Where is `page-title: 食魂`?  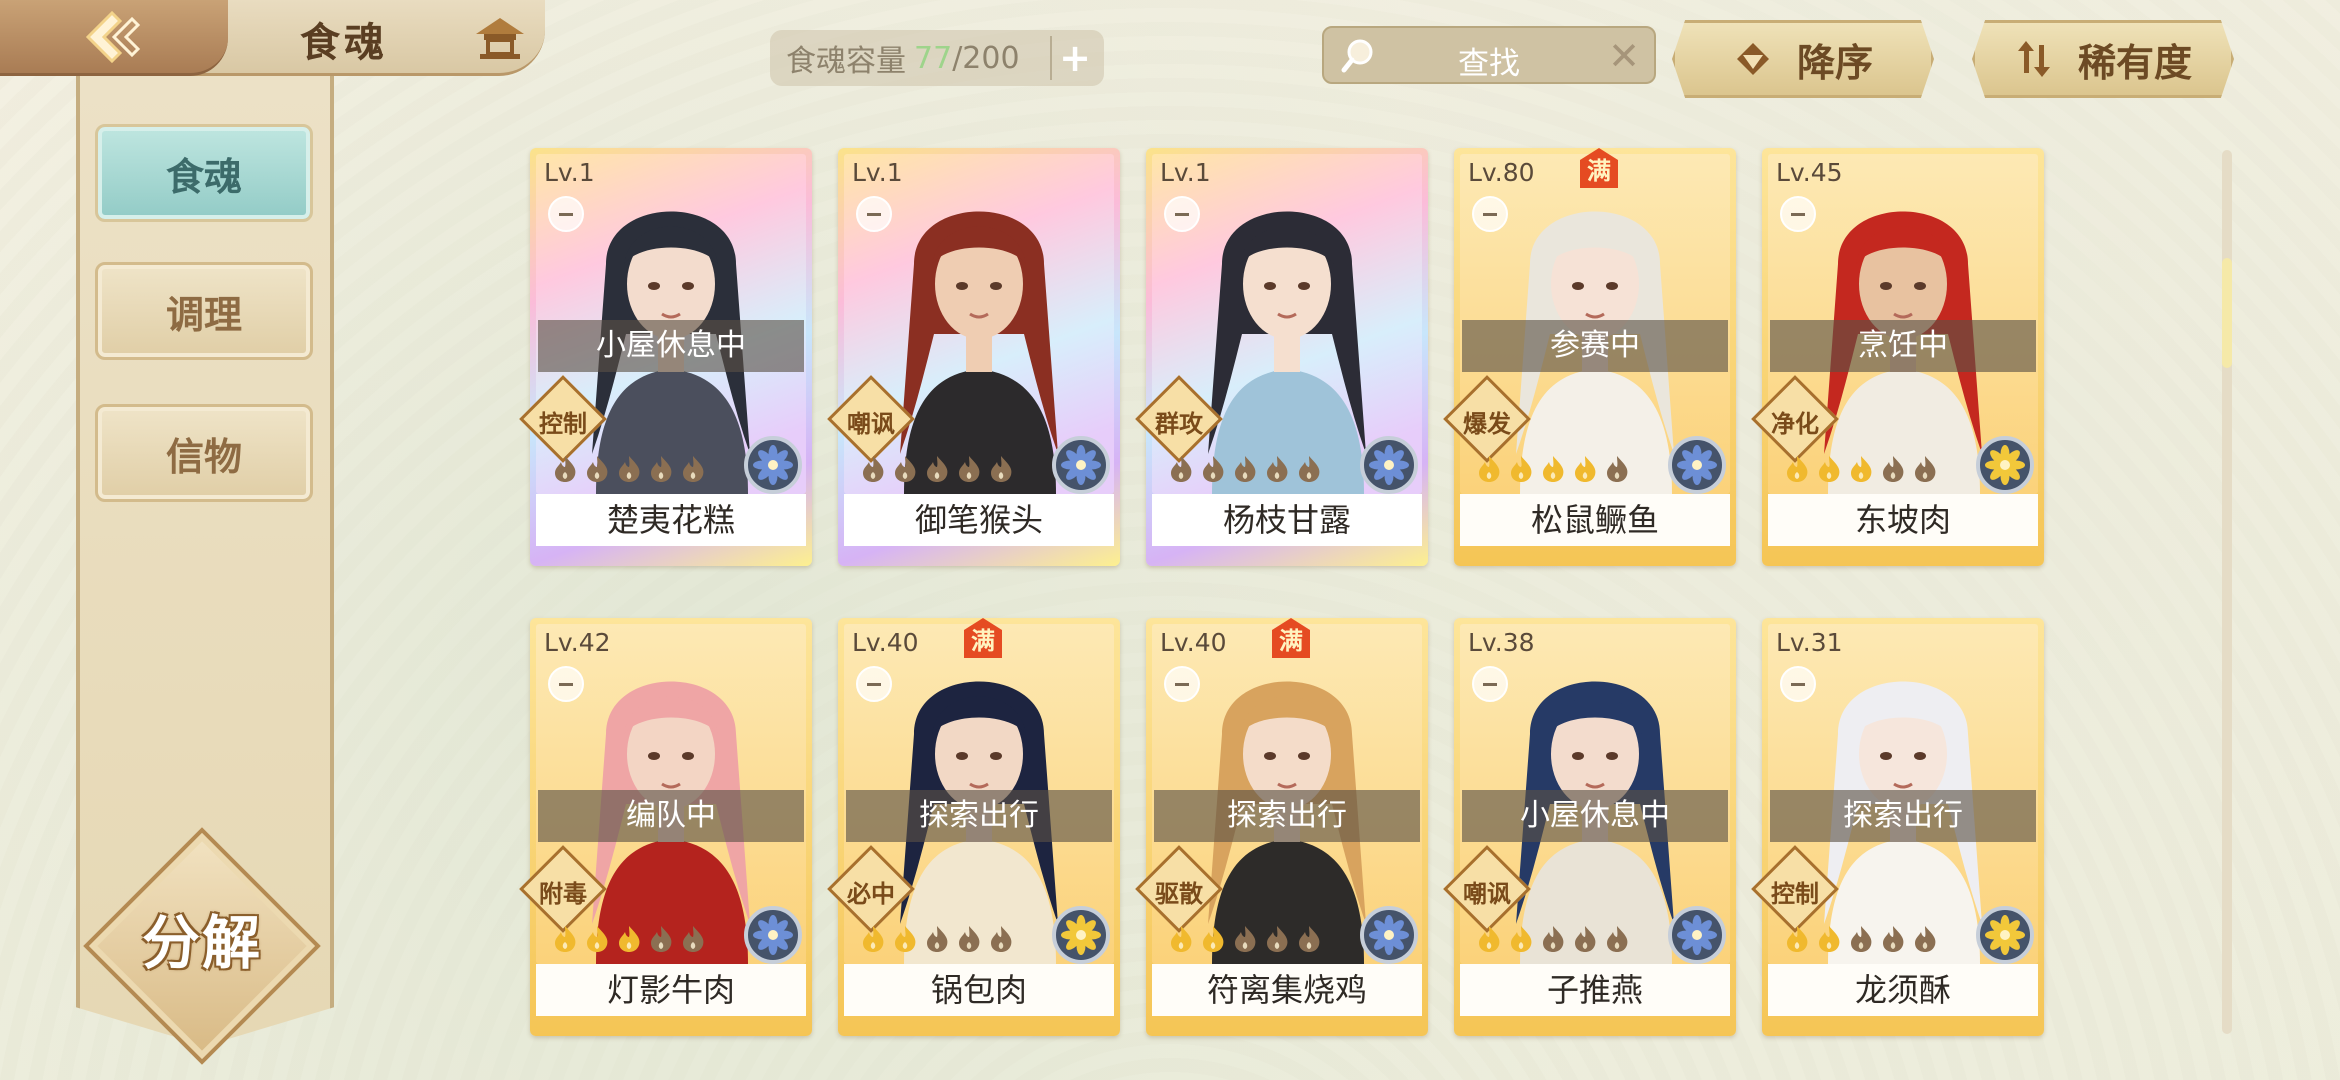 page-title: 食魂 is located at coordinates (344, 42).